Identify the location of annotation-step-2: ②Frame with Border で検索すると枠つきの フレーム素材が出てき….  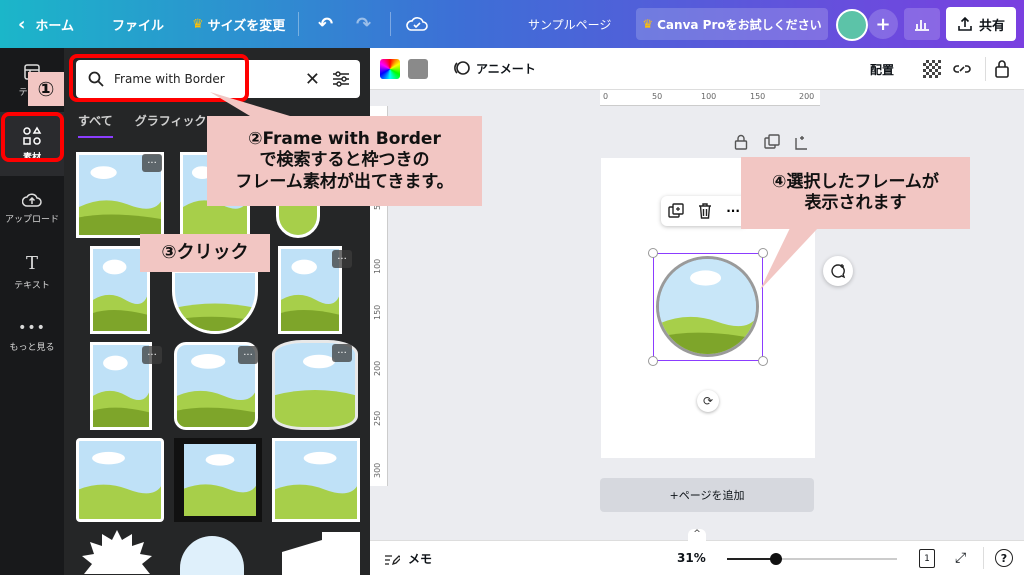
(344, 161).